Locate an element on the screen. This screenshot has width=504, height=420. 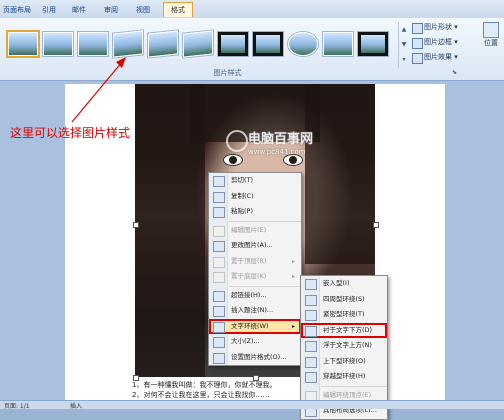
menu-item-label: 粘贴(P) is located at coordinates (242, 211).